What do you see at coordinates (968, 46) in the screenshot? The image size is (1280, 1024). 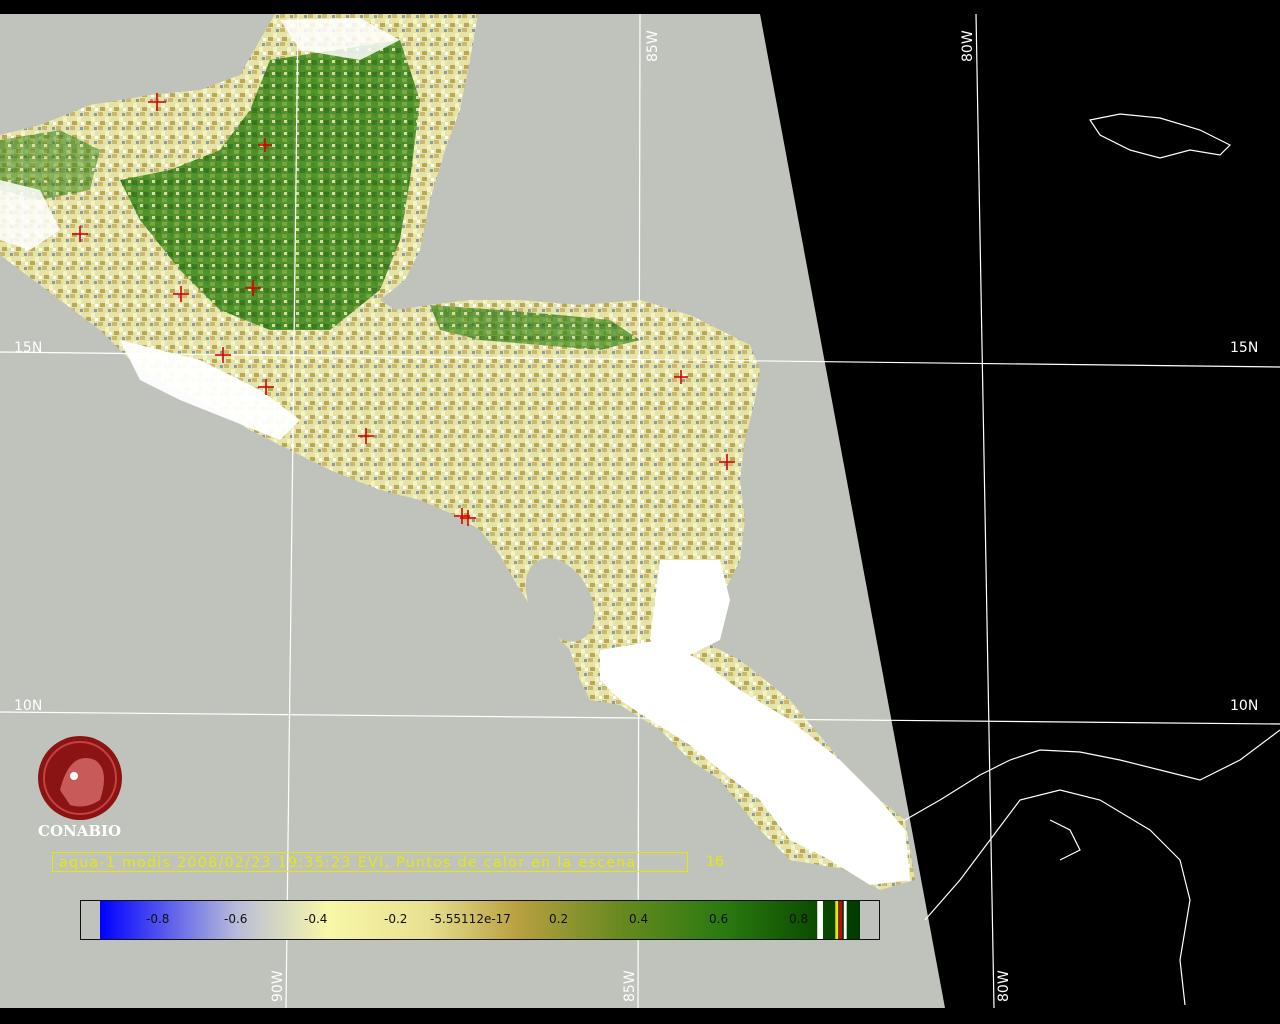 I see `lon-label-80w-top: 80W` at bounding box center [968, 46].